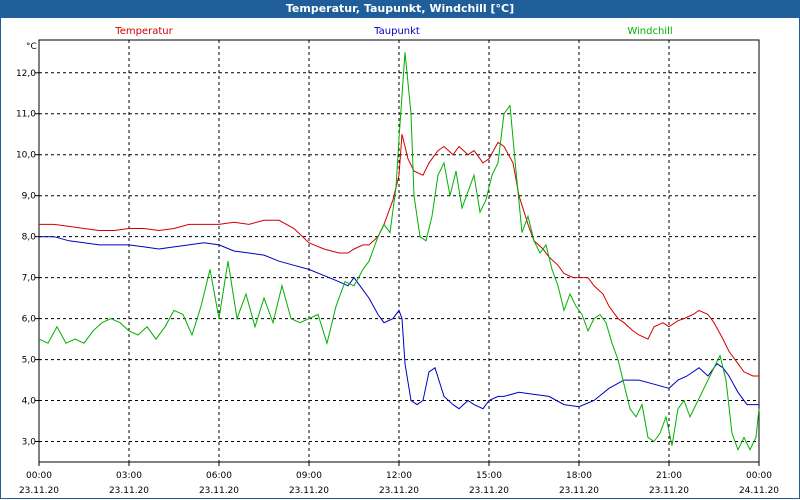  Describe the element at coordinates (29, 279) in the screenshot. I see `y-tick-label: 7,0` at that location.